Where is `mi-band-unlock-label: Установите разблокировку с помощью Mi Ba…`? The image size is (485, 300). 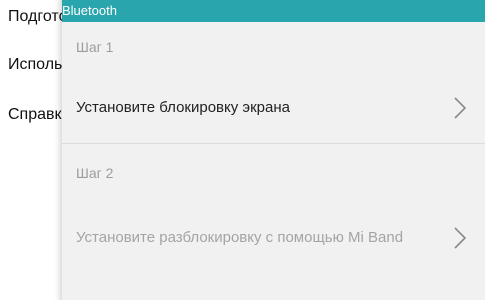 mi-band-unlock-label: Установите разблокировку с помощью Mi Ba… is located at coordinates (240, 237).